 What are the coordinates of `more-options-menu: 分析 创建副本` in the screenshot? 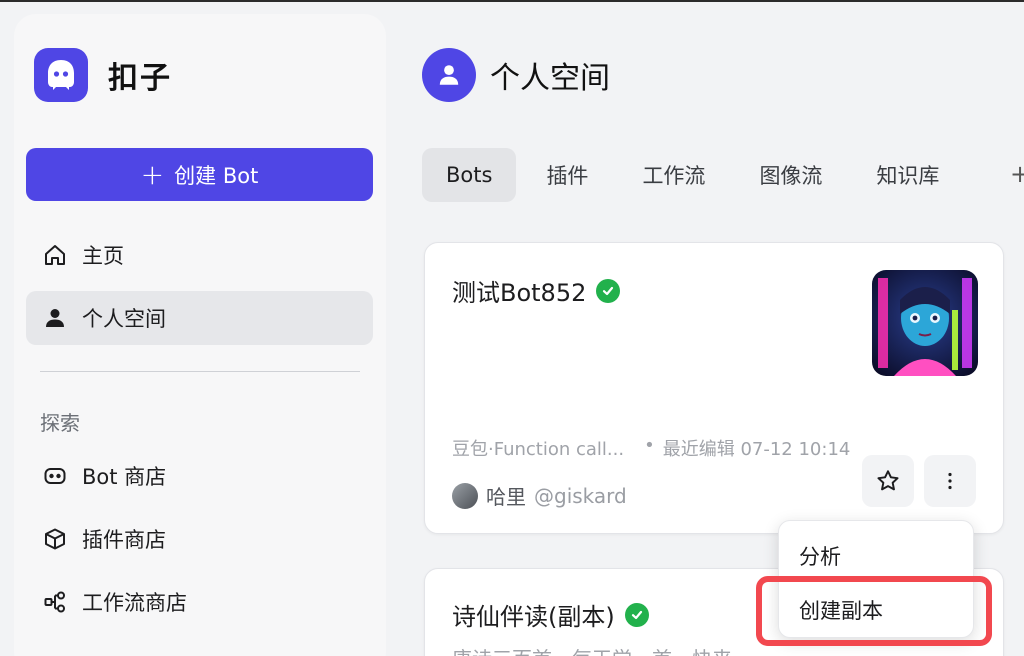 It's located at (876, 579).